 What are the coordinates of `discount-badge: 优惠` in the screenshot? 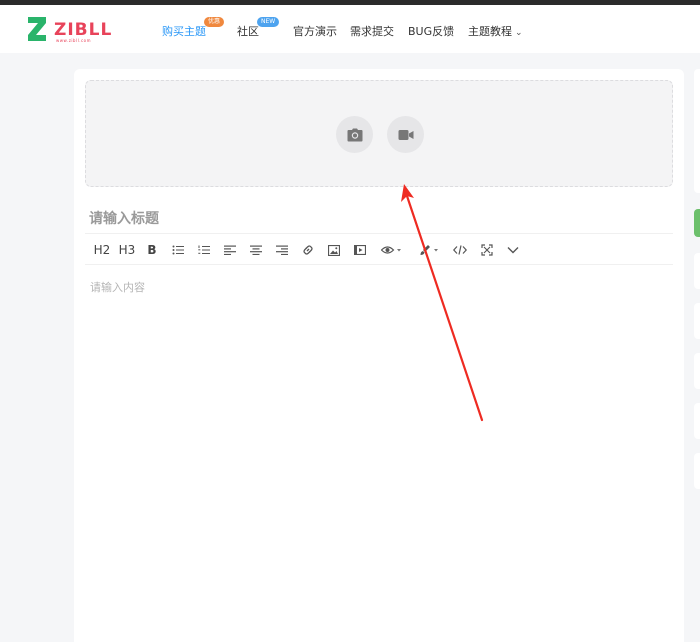 It's located at (214, 22).